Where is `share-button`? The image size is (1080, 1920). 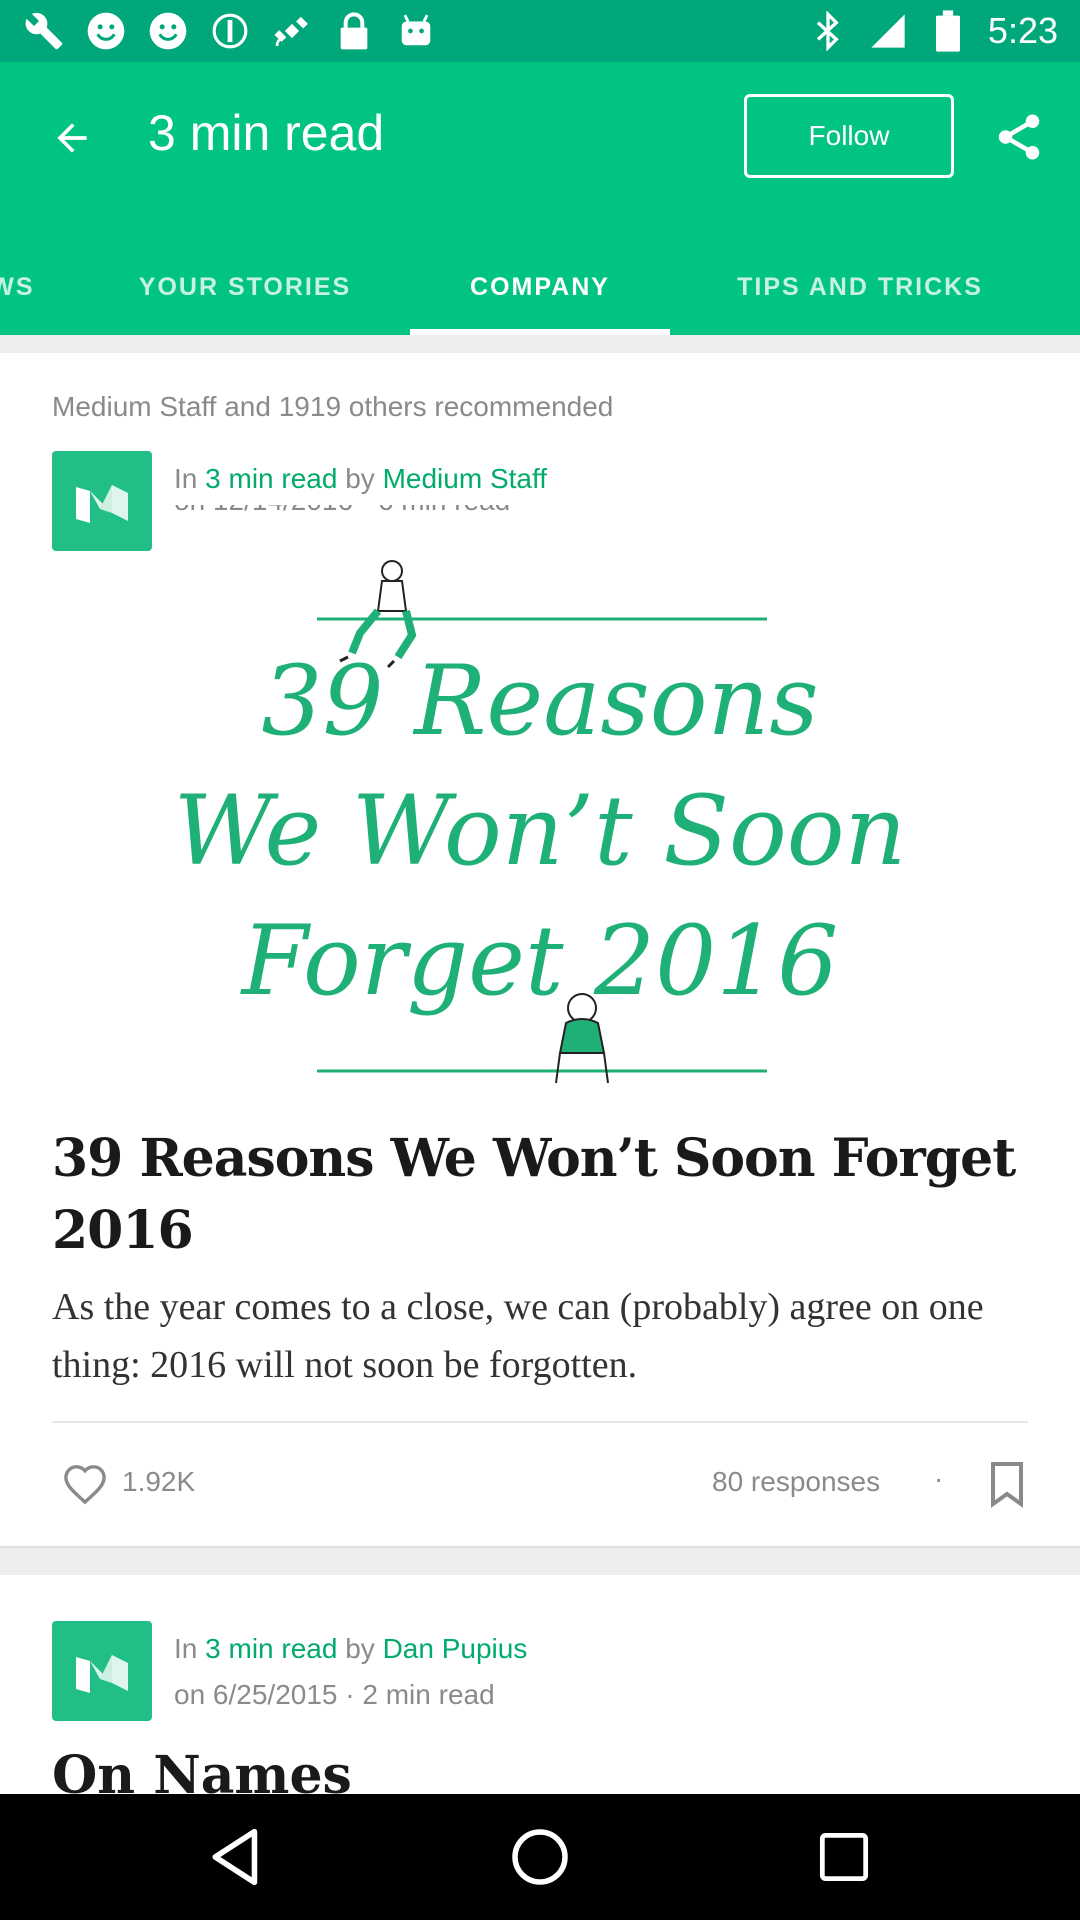
share-button is located at coordinates (1019, 137).